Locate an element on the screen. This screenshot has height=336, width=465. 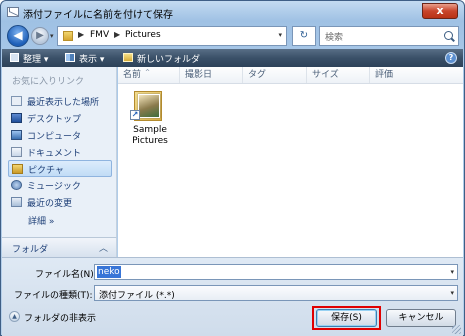
refresh-button: ↻ is located at coordinates (304, 36).